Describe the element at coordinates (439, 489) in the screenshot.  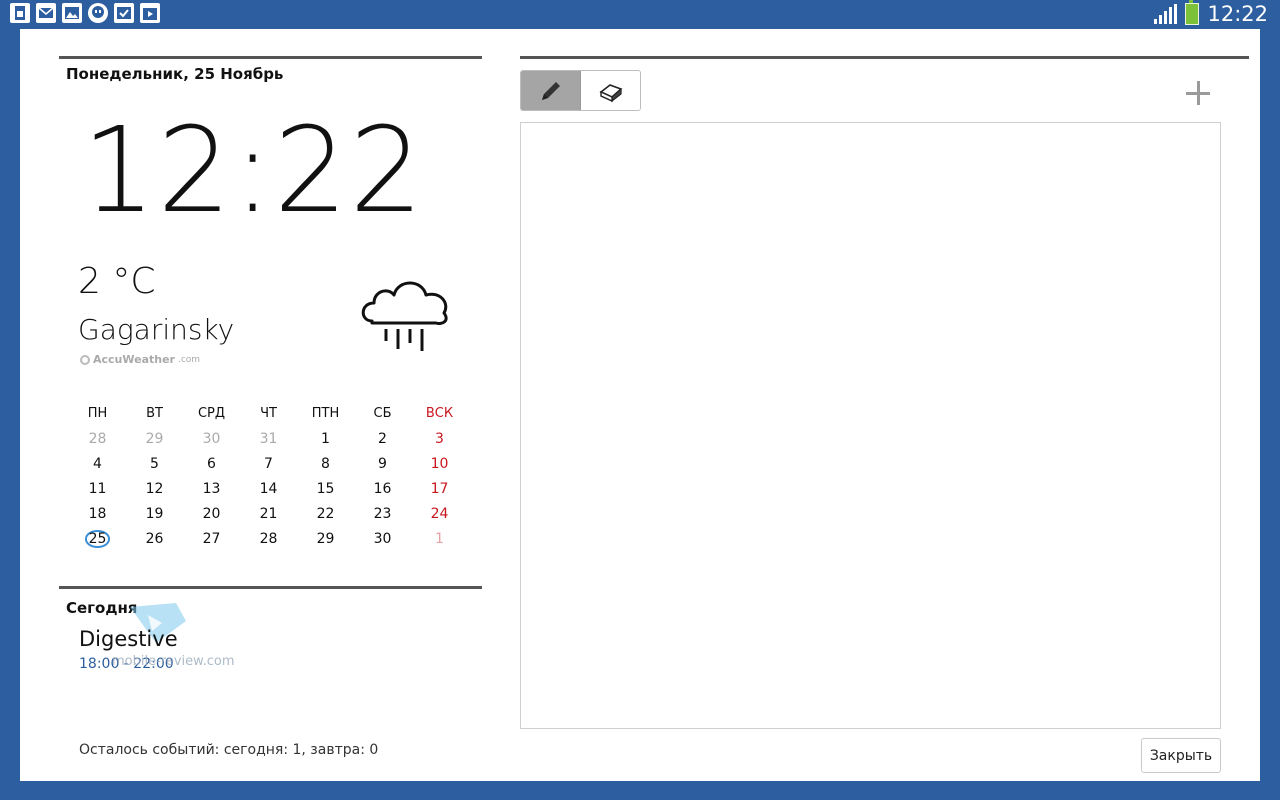
I see `calendar-day: 17` at that location.